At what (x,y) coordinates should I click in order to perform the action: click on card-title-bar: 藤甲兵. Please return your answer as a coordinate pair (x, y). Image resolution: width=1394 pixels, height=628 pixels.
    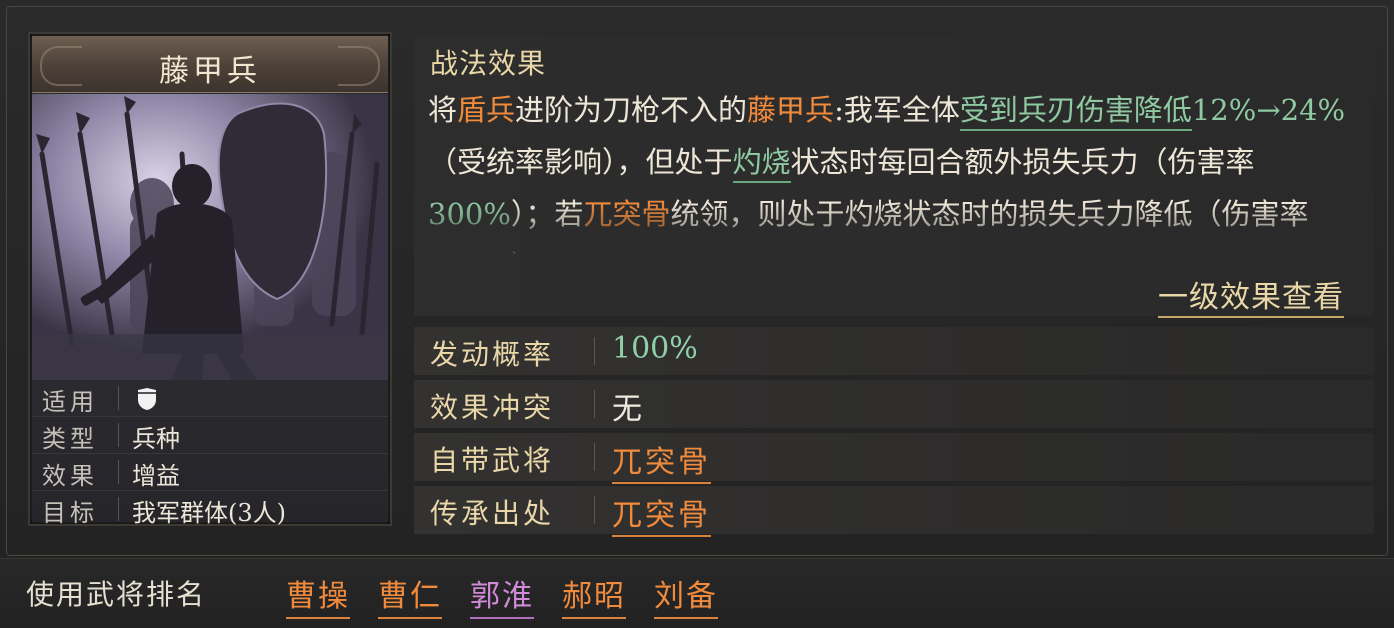
    Looking at the image, I should click on (210, 64).